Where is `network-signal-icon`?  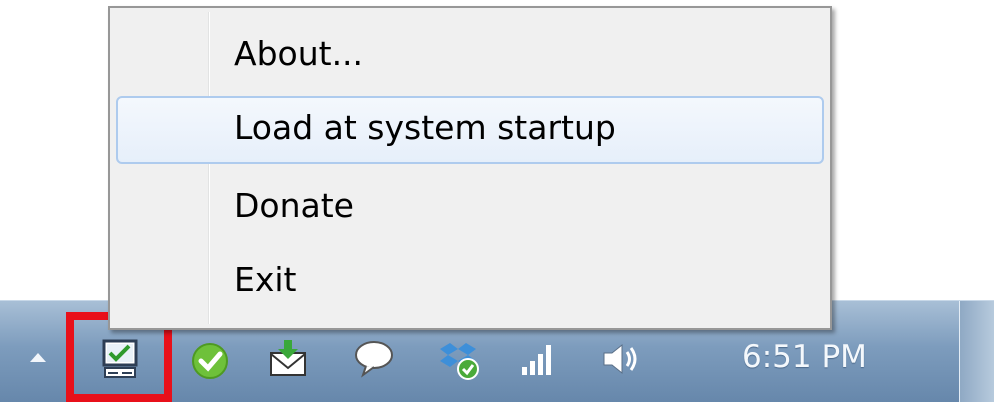 network-signal-icon is located at coordinates (538, 359).